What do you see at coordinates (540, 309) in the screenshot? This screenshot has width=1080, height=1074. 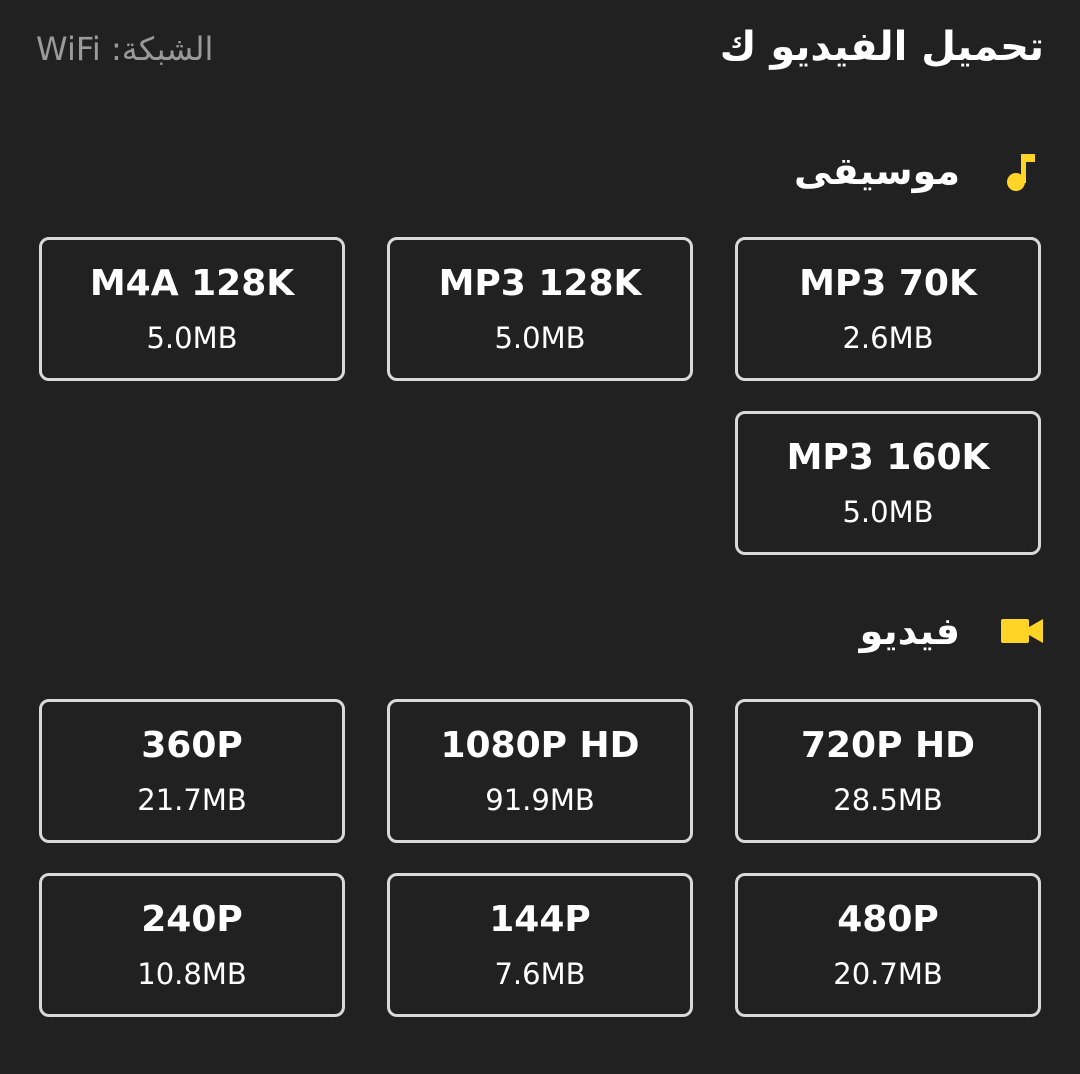 I see `music-option-mp3-128k: MP3 128K 5.0MB` at bounding box center [540, 309].